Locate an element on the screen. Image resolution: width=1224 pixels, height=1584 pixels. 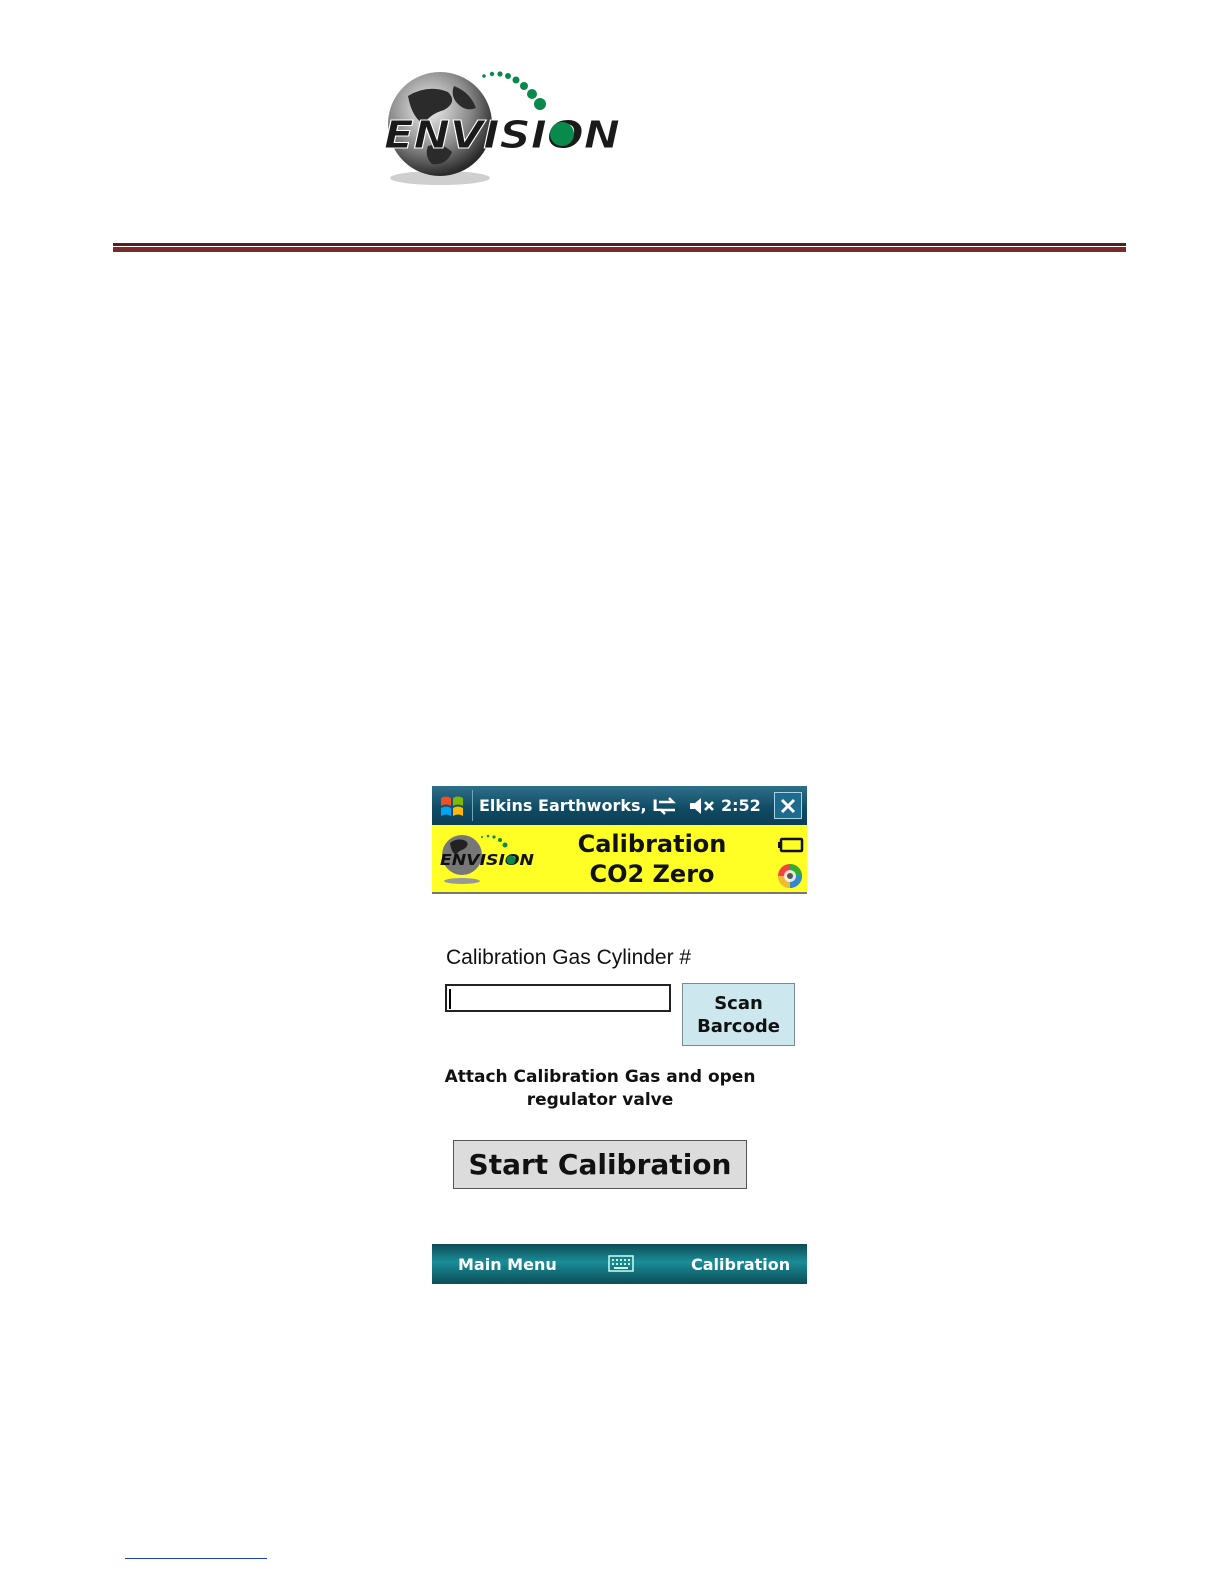
envision-banner-logo: ENVISION is located at coordinates (487, 859).